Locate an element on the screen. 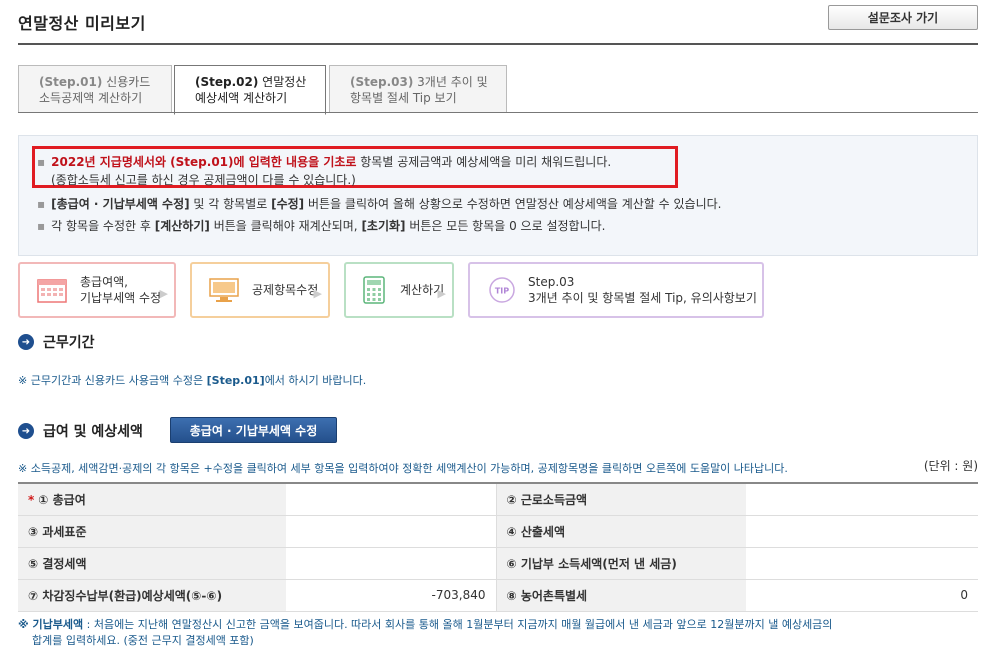 The height and width of the screenshot is (663, 990). info-line-2-c: [수정] is located at coordinates (288, 204).